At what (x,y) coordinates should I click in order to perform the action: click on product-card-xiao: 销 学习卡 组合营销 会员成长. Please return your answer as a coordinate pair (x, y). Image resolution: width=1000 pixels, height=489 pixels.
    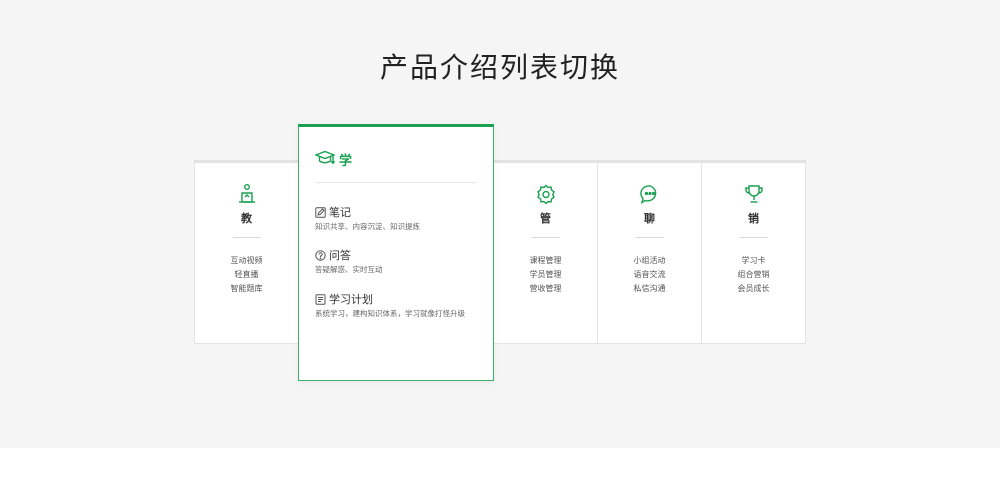
    Looking at the image, I should click on (754, 252).